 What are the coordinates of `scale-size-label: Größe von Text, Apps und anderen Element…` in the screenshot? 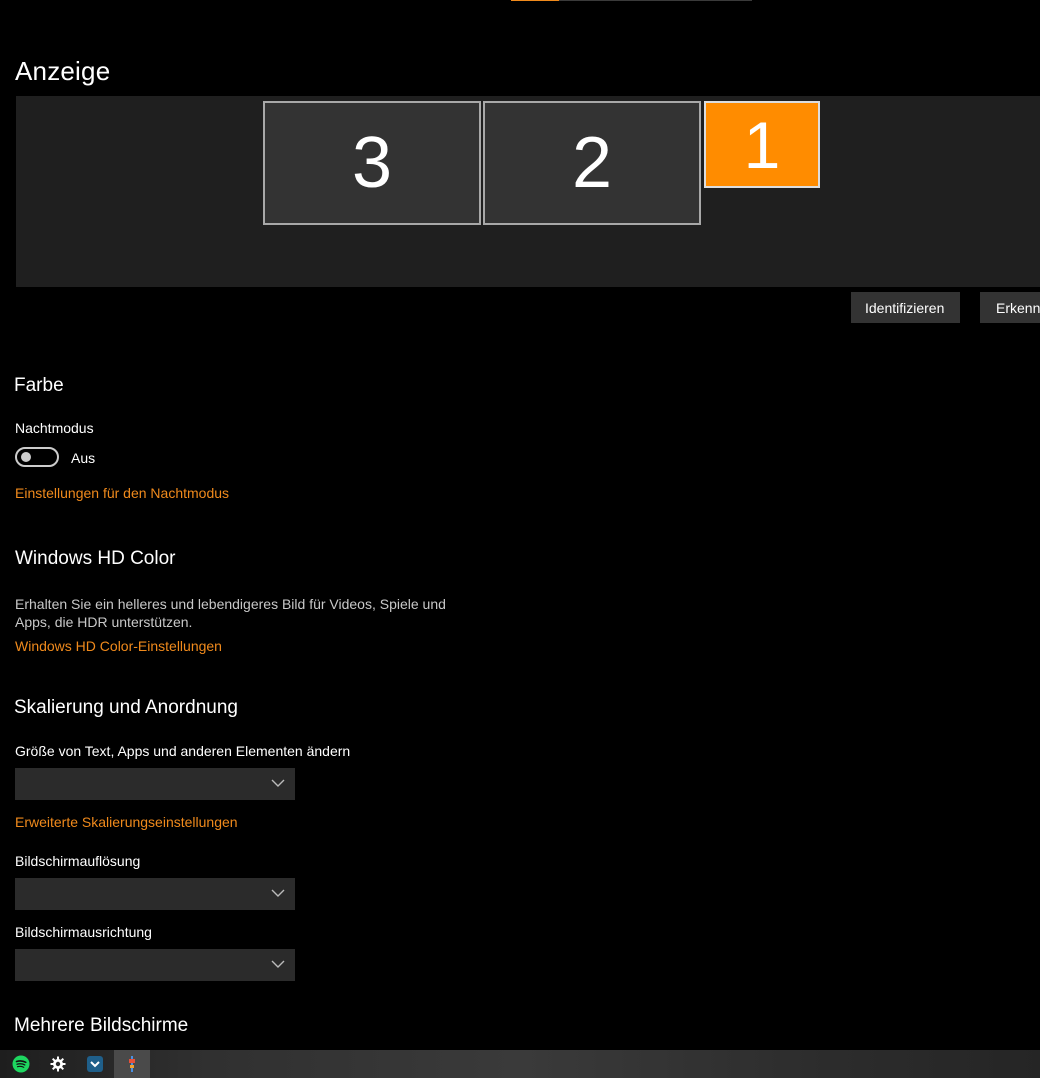 It's located at (183, 751).